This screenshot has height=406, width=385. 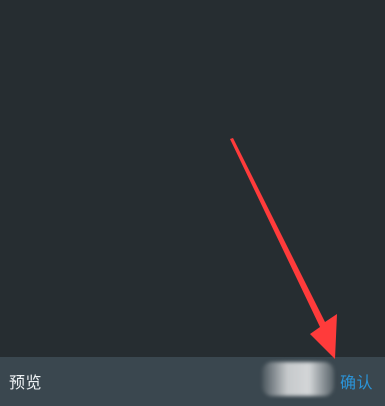 What do you see at coordinates (298, 379) in the screenshot?
I see `selection-count-badge` at bounding box center [298, 379].